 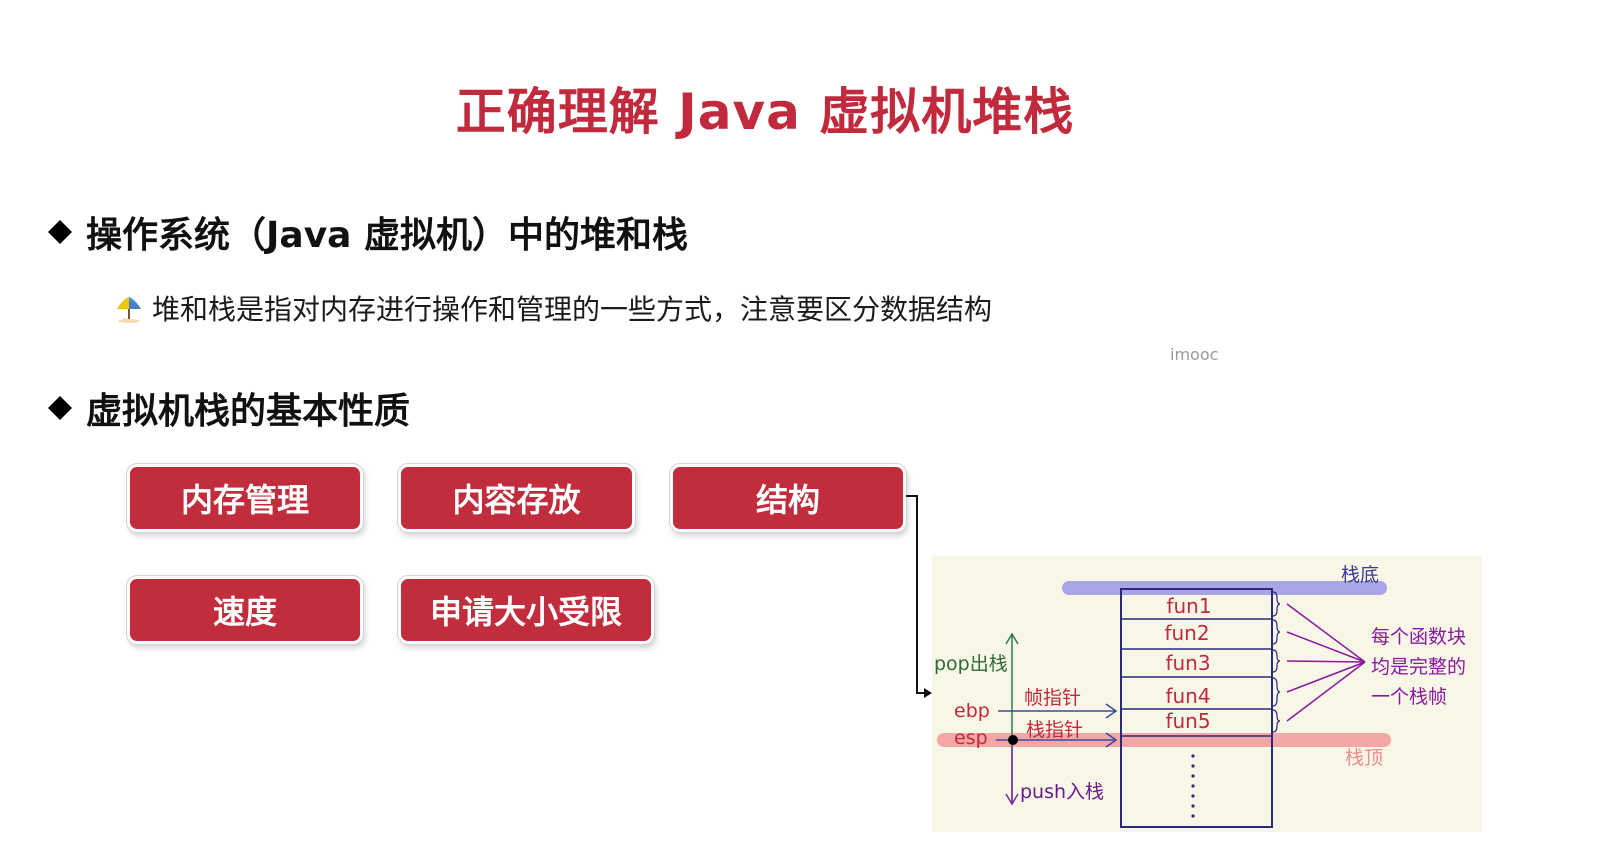 What do you see at coordinates (1364, 758) in the screenshot?
I see `stack-top-label: 栈顶` at bounding box center [1364, 758].